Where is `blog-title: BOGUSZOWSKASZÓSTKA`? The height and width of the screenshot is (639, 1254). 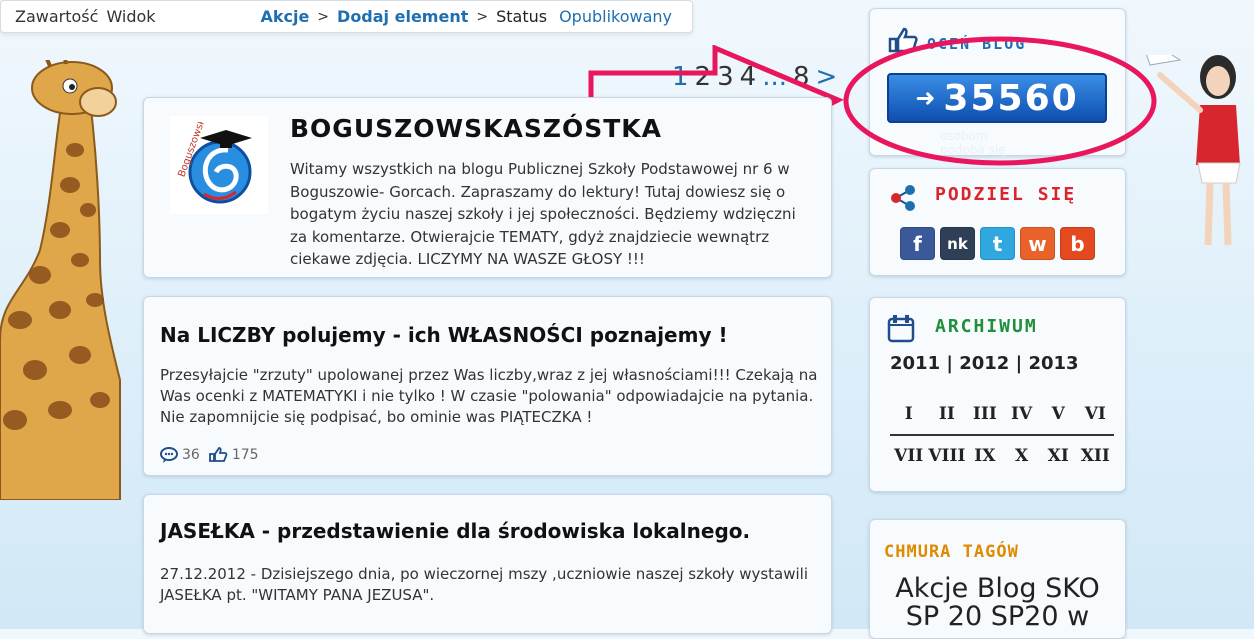 blog-title: BOGUSZOWSKASZÓSTKA is located at coordinates (476, 128).